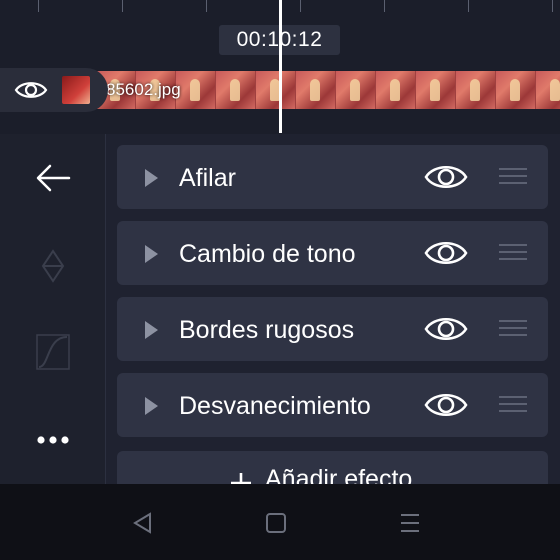 The width and height of the screenshot is (560, 560). I want to click on clip-thumbnail, so click(76, 90).